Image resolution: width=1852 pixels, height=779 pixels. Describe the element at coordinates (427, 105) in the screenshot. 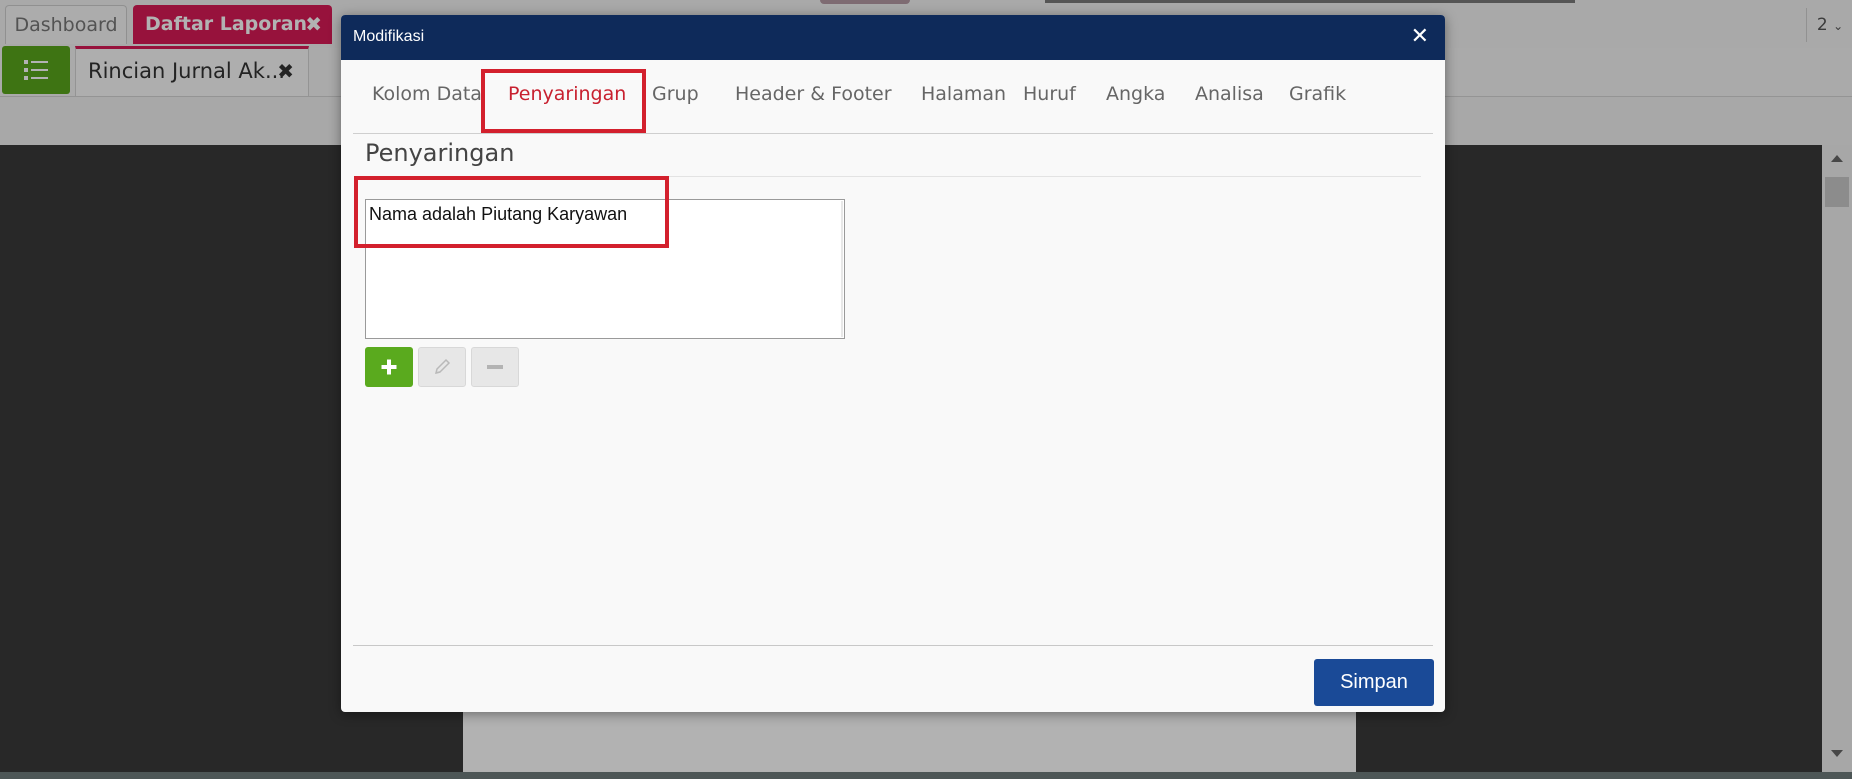

I see `tab-kolom-data: Kolom Data` at that location.